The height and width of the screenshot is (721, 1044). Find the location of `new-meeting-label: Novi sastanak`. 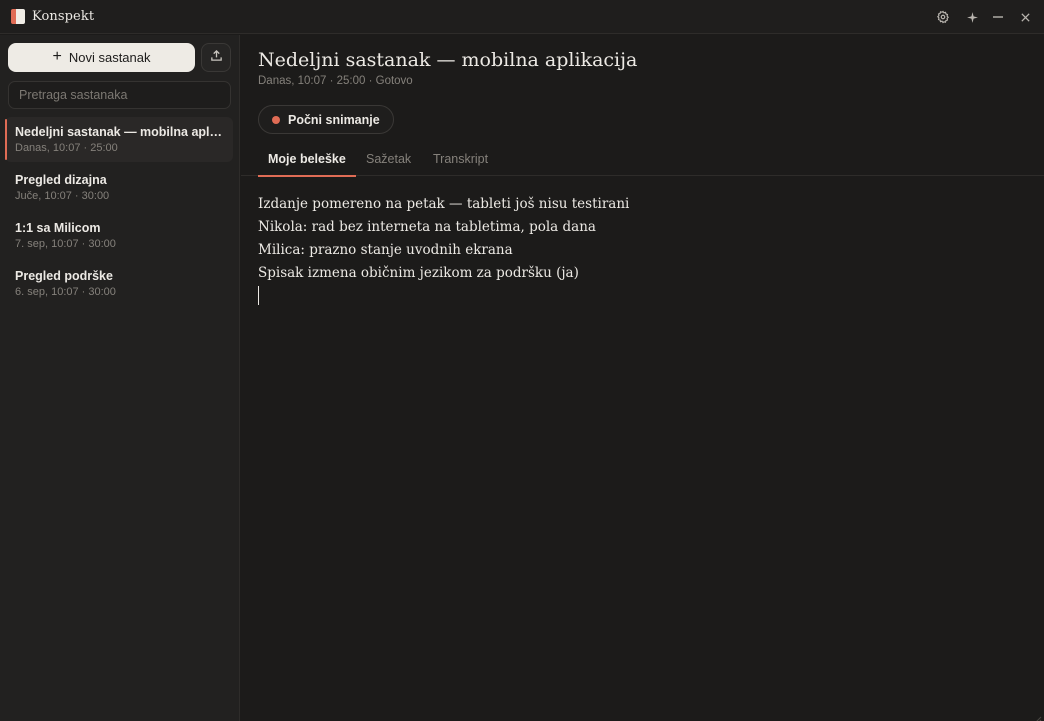

new-meeting-label: Novi sastanak is located at coordinates (109, 57).